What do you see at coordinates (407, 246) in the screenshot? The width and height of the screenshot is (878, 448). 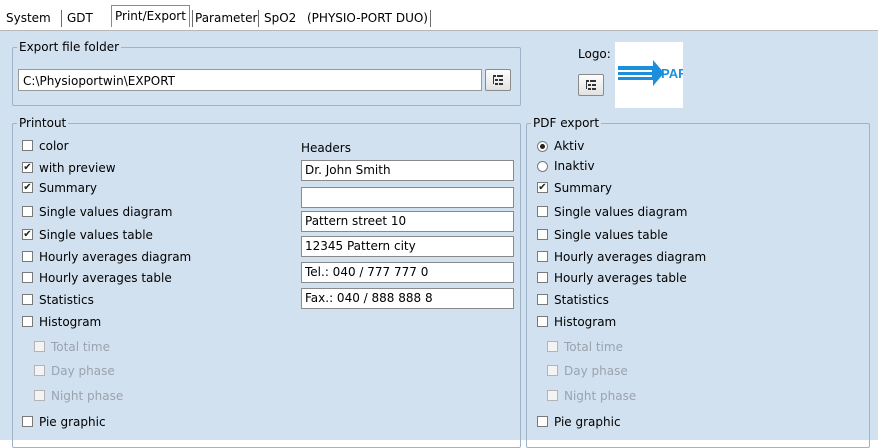 I see `header-line-4-input: 12345 Pattern city` at bounding box center [407, 246].